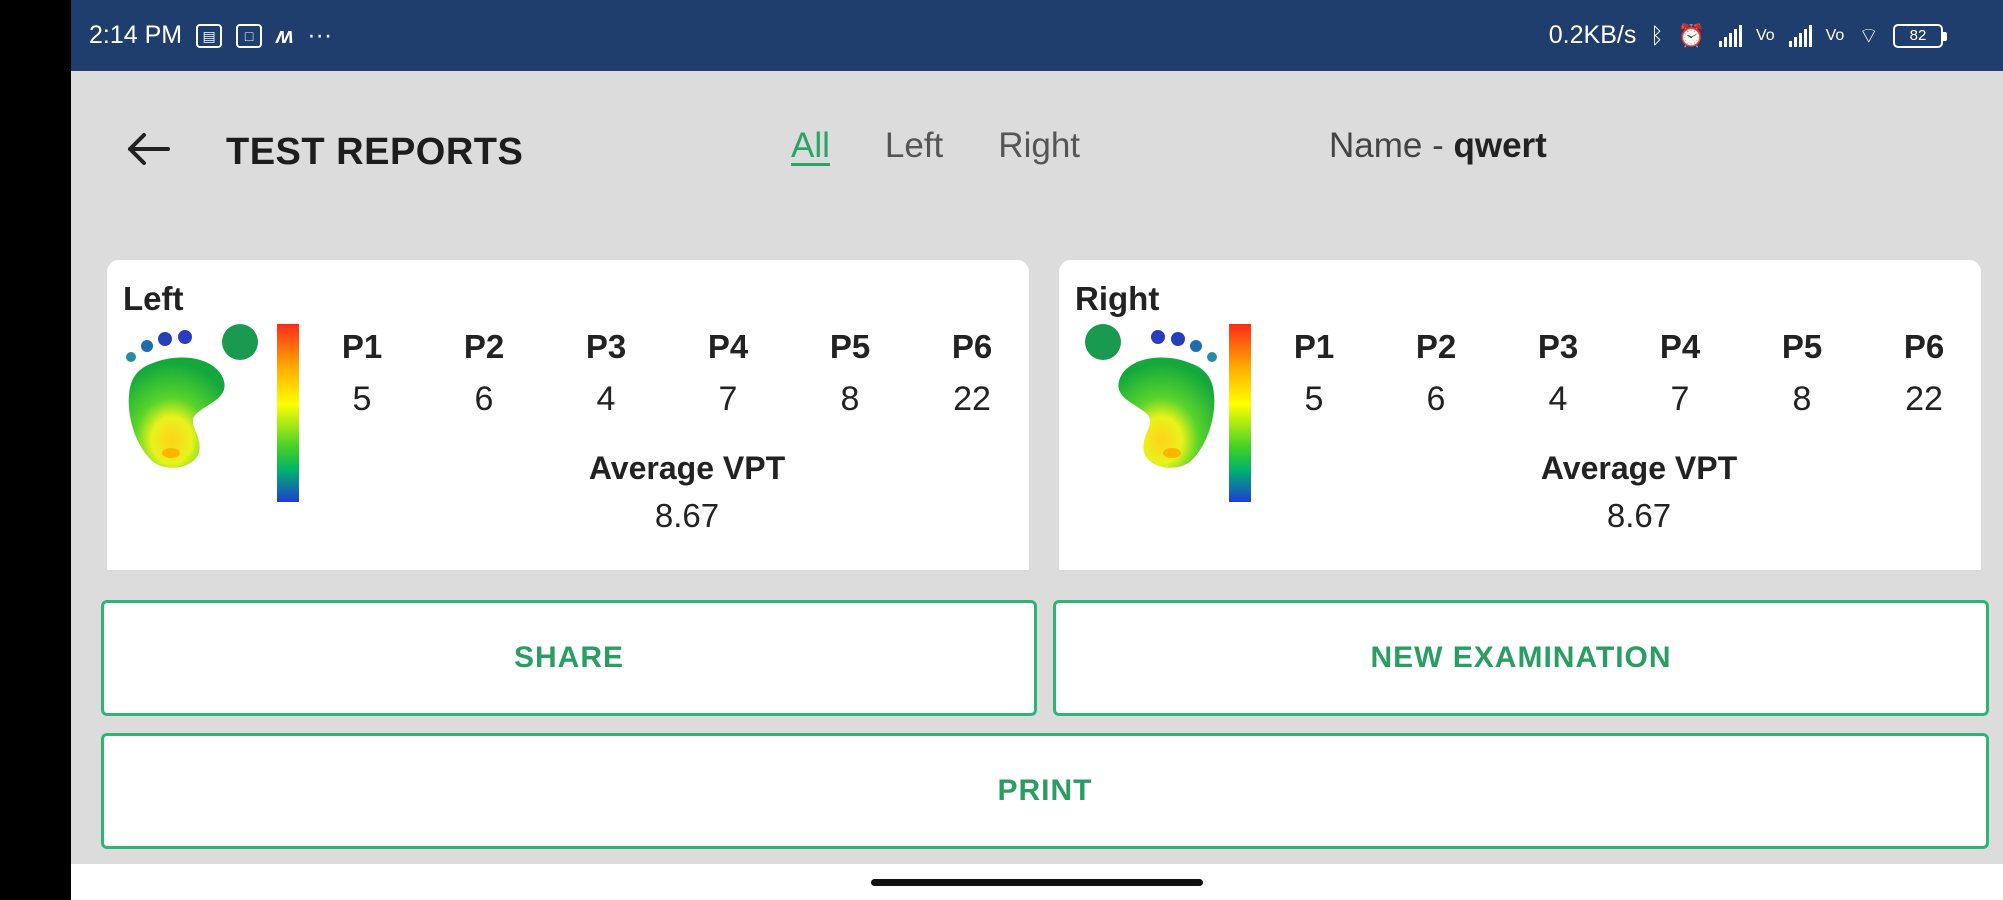  I want to click on left-foot-heatmap-icon, so click(192, 396).